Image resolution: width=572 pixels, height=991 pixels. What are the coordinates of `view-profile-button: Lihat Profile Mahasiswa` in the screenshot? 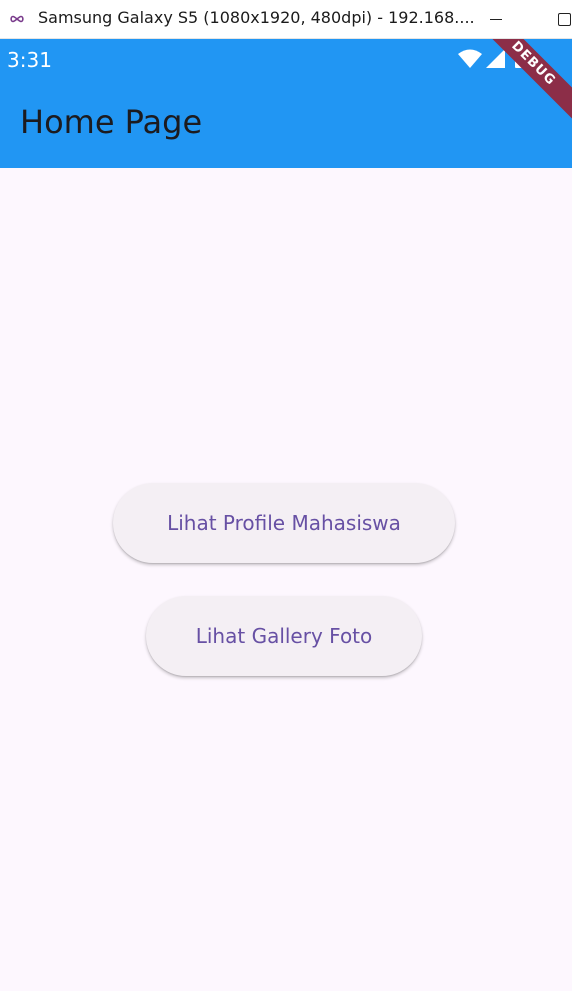 It's located at (284, 523).